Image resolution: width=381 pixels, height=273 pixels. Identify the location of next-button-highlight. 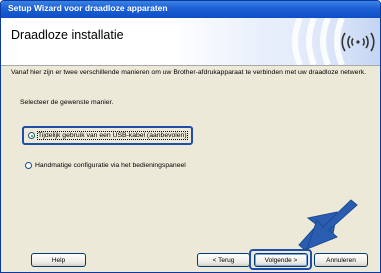
(280, 259).